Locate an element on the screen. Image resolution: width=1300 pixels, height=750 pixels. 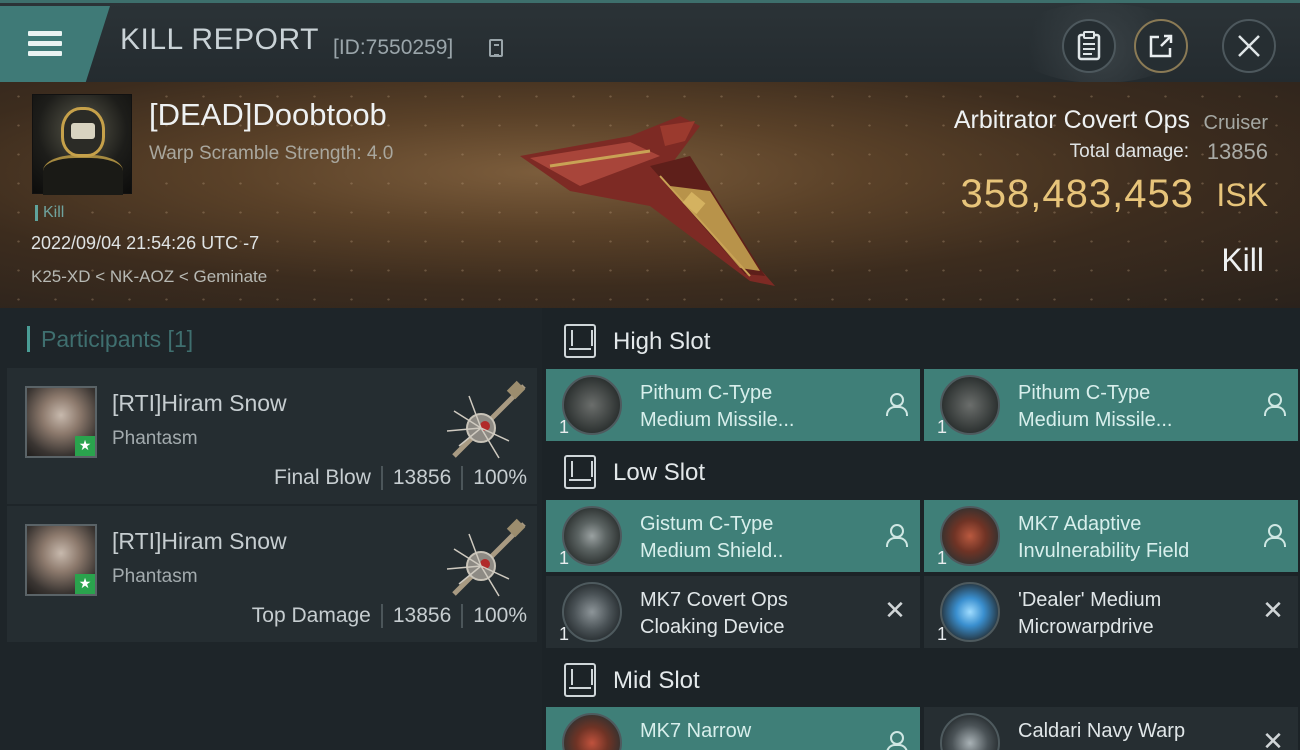
isk-unit: ISK is located at coordinates (1242, 195).